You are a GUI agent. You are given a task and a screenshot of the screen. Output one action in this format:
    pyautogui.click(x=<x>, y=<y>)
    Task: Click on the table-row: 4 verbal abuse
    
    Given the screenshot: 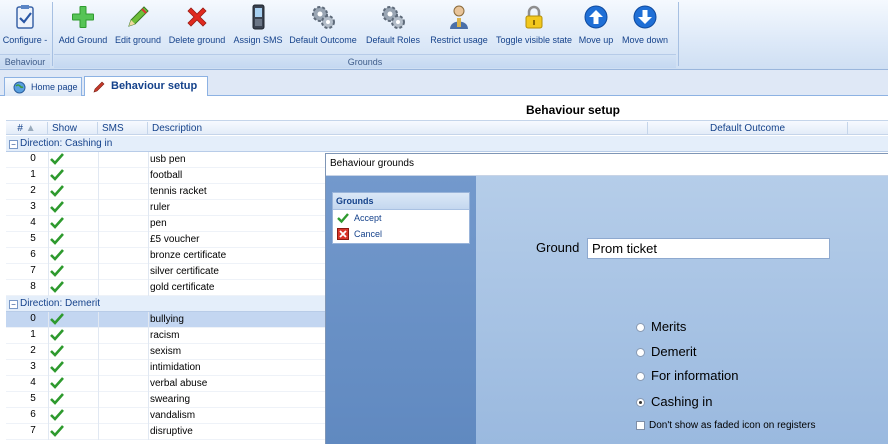 What is the action you would take?
    pyautogui.click(x=166, y=384)
    